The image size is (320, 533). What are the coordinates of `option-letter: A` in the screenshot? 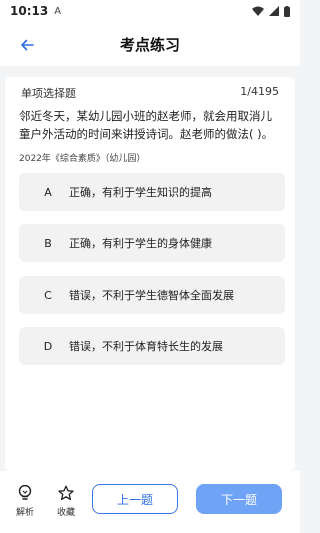 It's located at (48, 192).